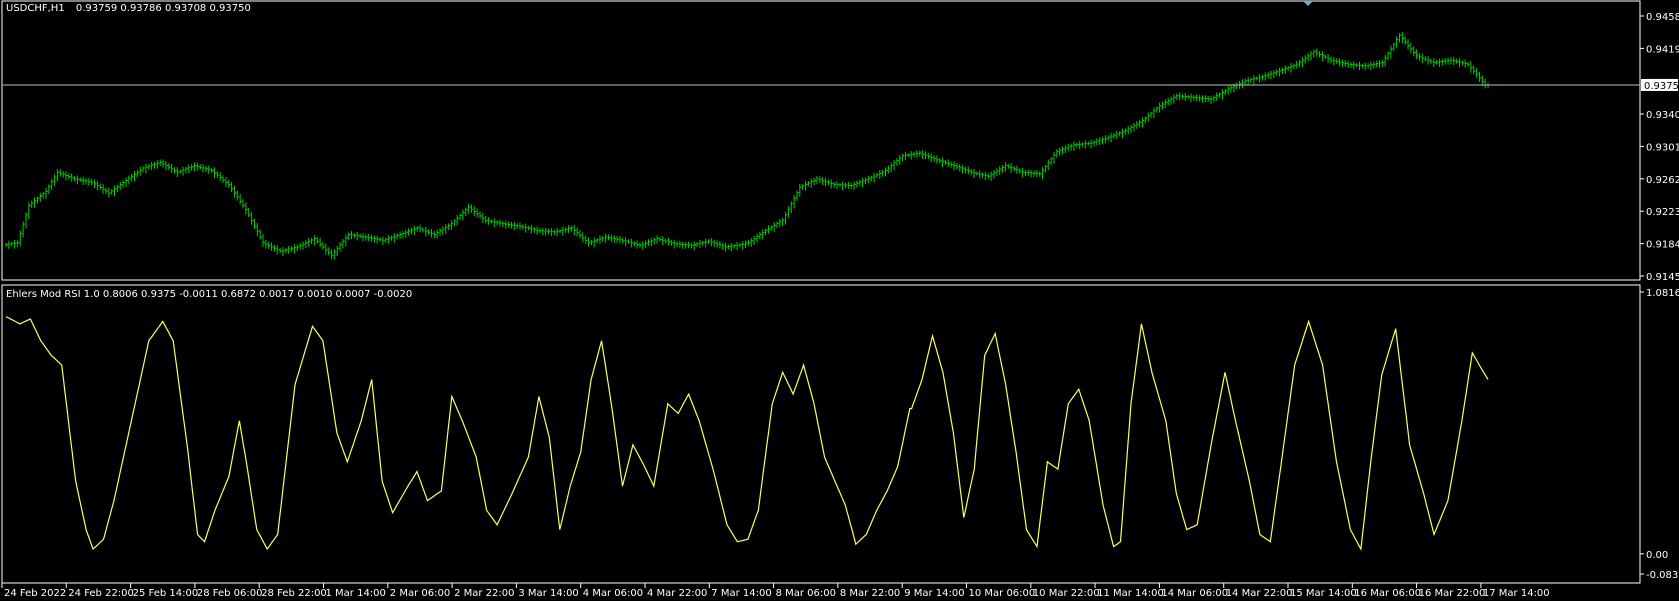 Image resolution: width=1679 pixels, height=601 pixels. What do you see at coordinates (420, 593) in the screenshot?
I see `time-tick-label: 2 Mar 06:00` at bounding box center [420, 593].